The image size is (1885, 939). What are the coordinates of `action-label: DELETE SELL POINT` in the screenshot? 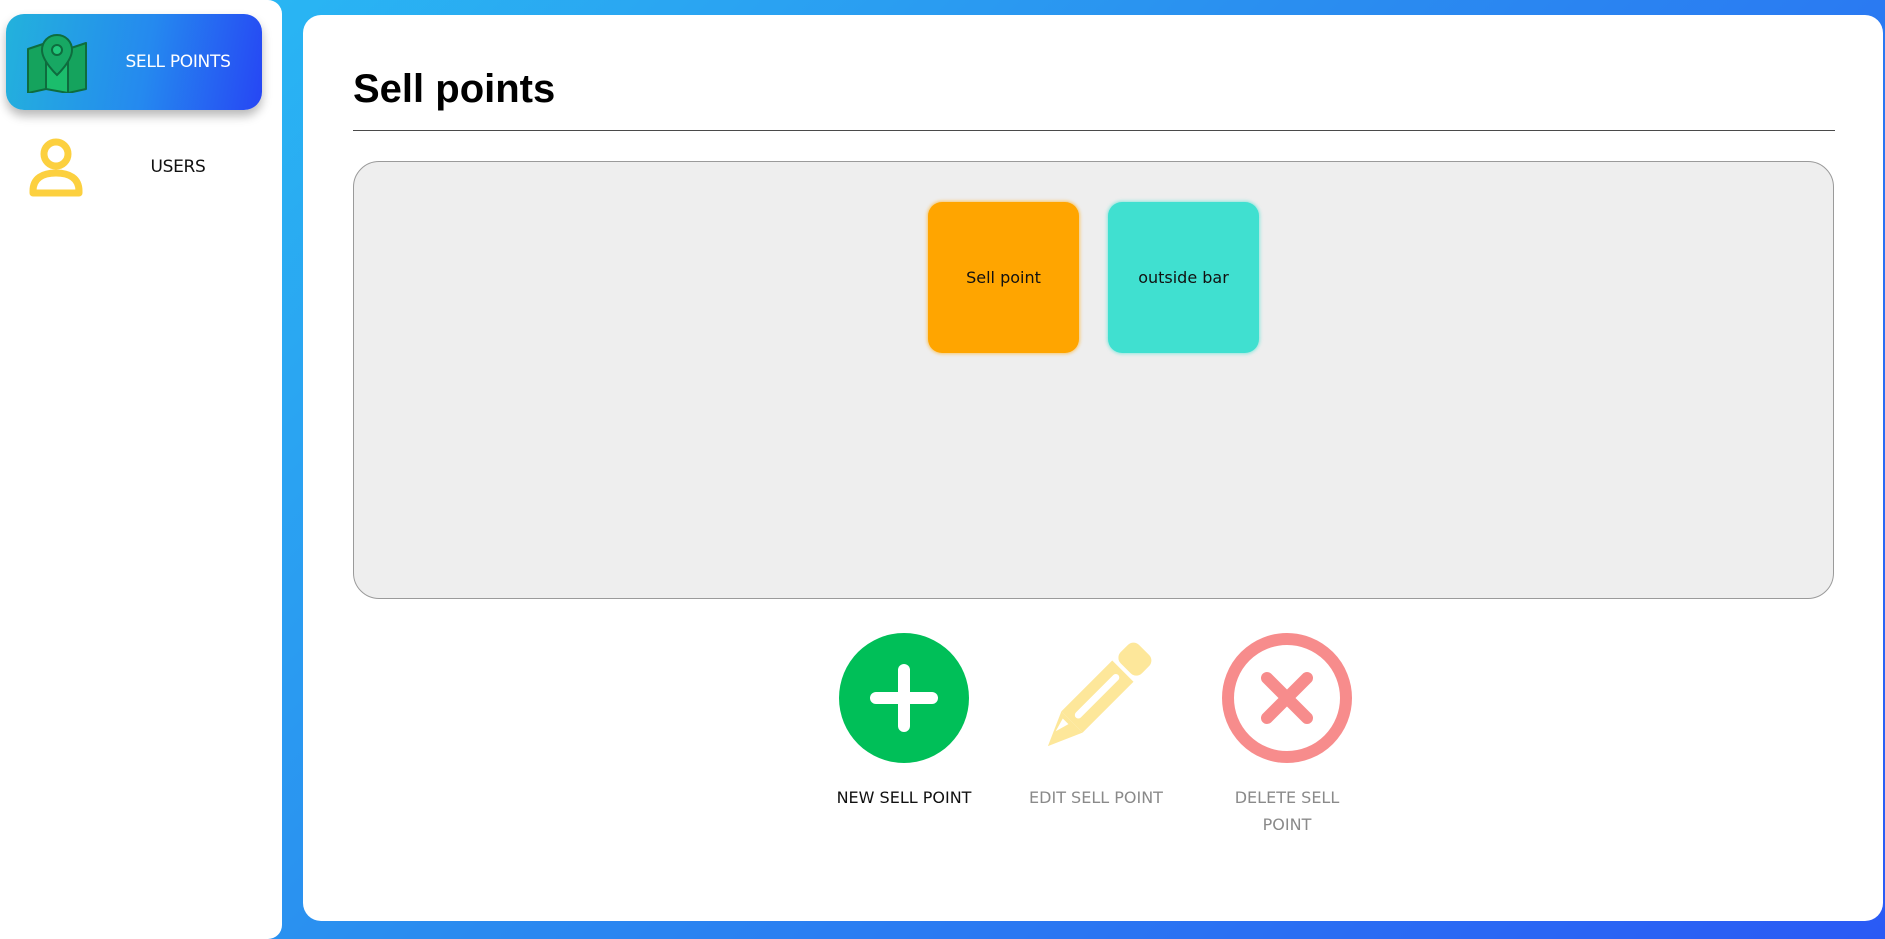 It's located at (1287, 811).